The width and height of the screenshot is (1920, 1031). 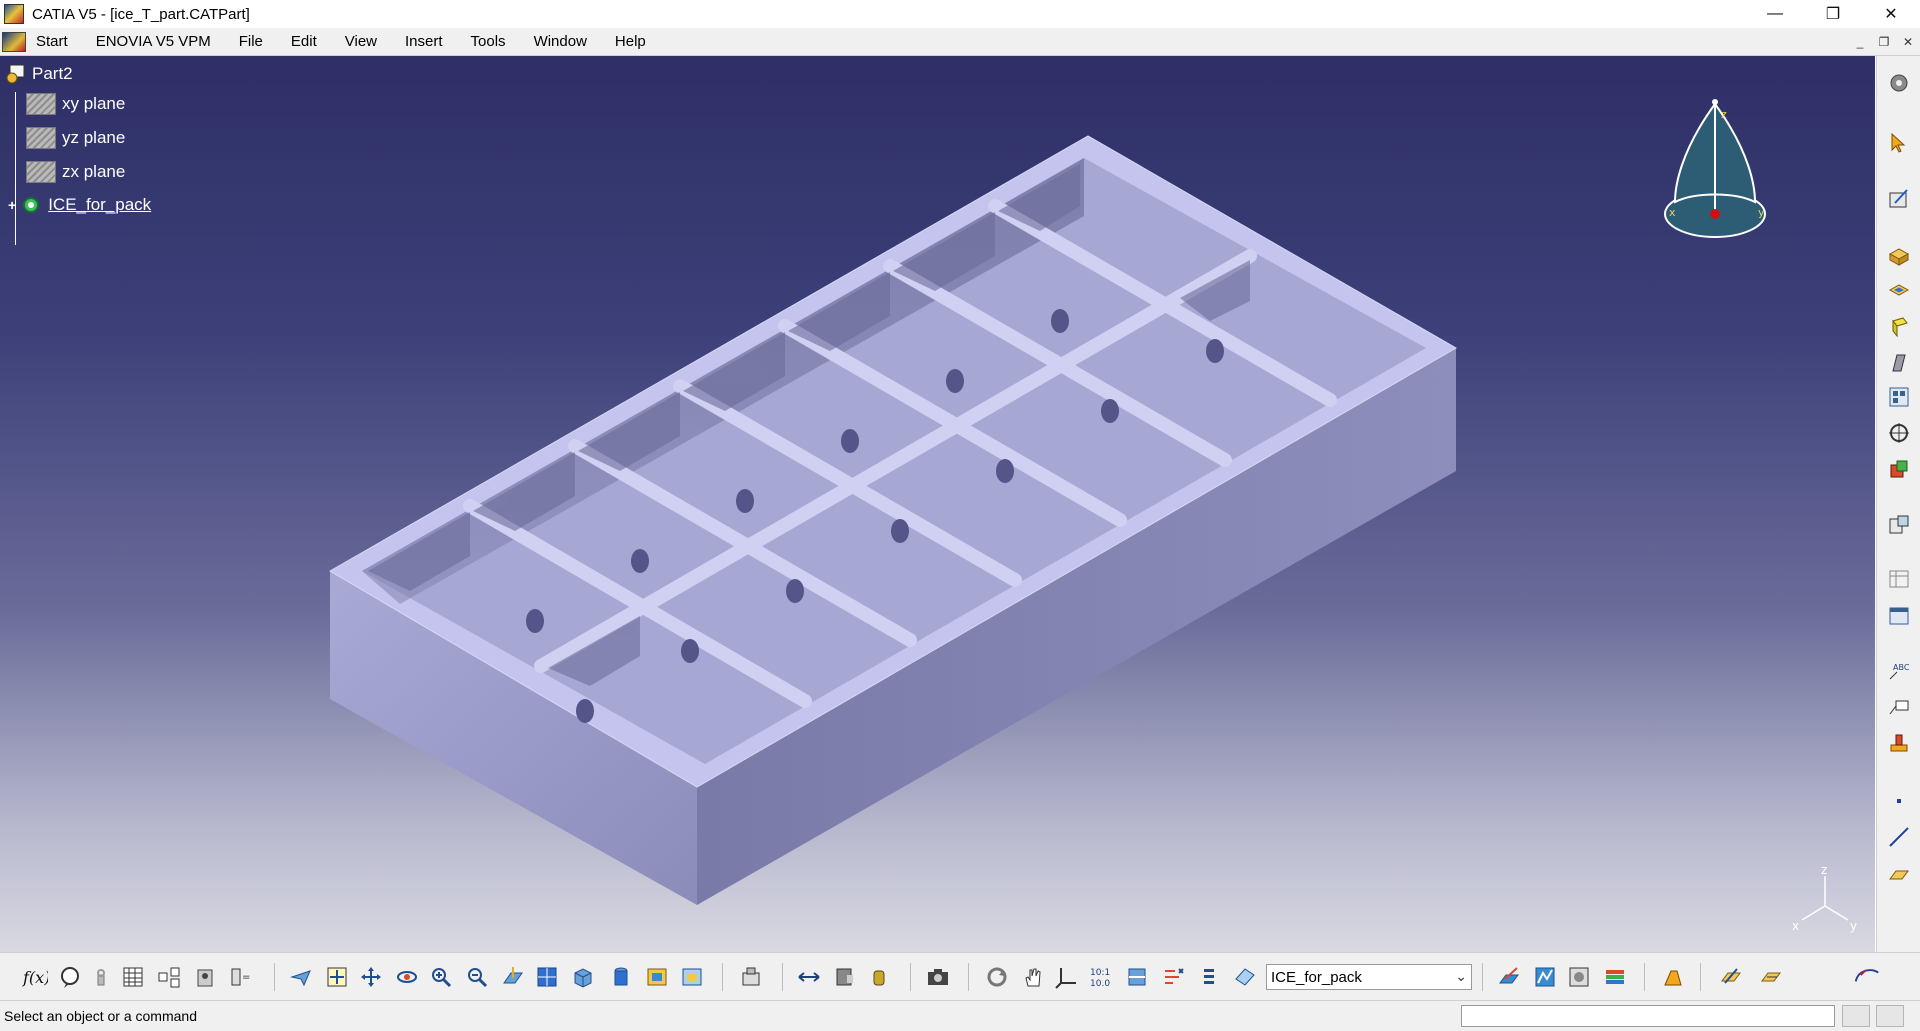 I want to click on feature-sketch-icon, so click(x=1509, y=977).